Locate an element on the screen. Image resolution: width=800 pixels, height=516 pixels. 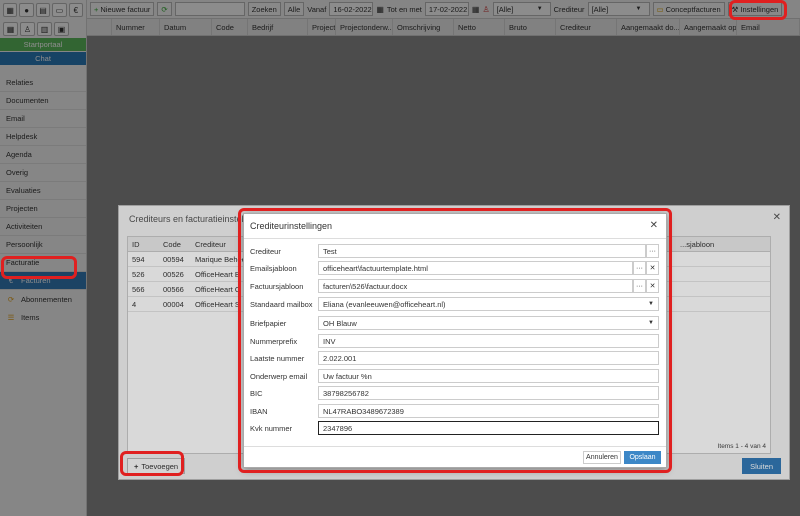
highlight-settings-button is located at coordinates (758, 10).